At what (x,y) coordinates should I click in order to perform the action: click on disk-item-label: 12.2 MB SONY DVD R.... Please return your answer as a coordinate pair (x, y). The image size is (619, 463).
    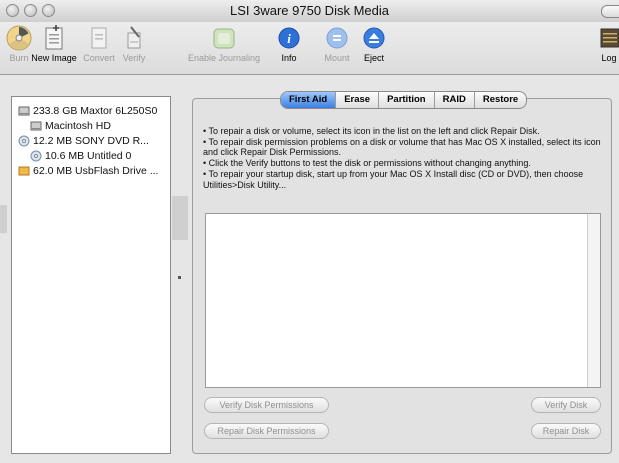
    Looking at the image, I should click on (91, 141).